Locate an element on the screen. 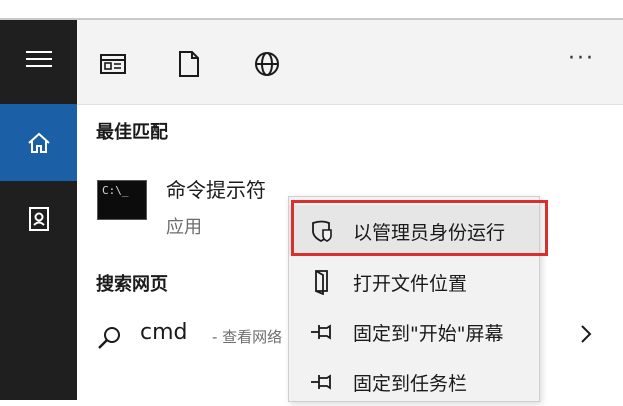  document-icon is located at coordinates (189, 64).